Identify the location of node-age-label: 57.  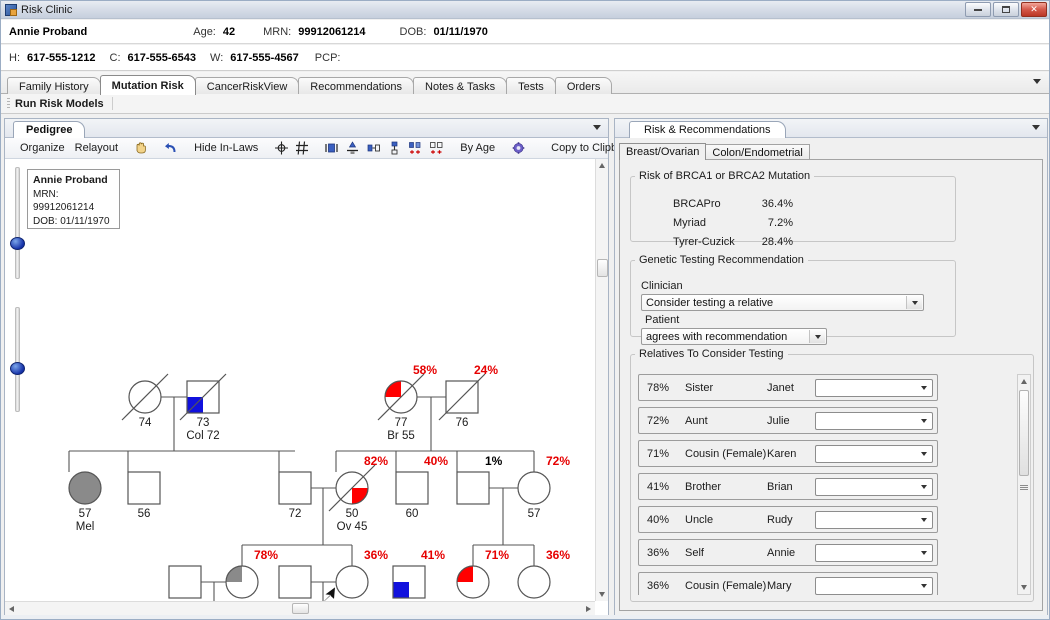
(534, 514).